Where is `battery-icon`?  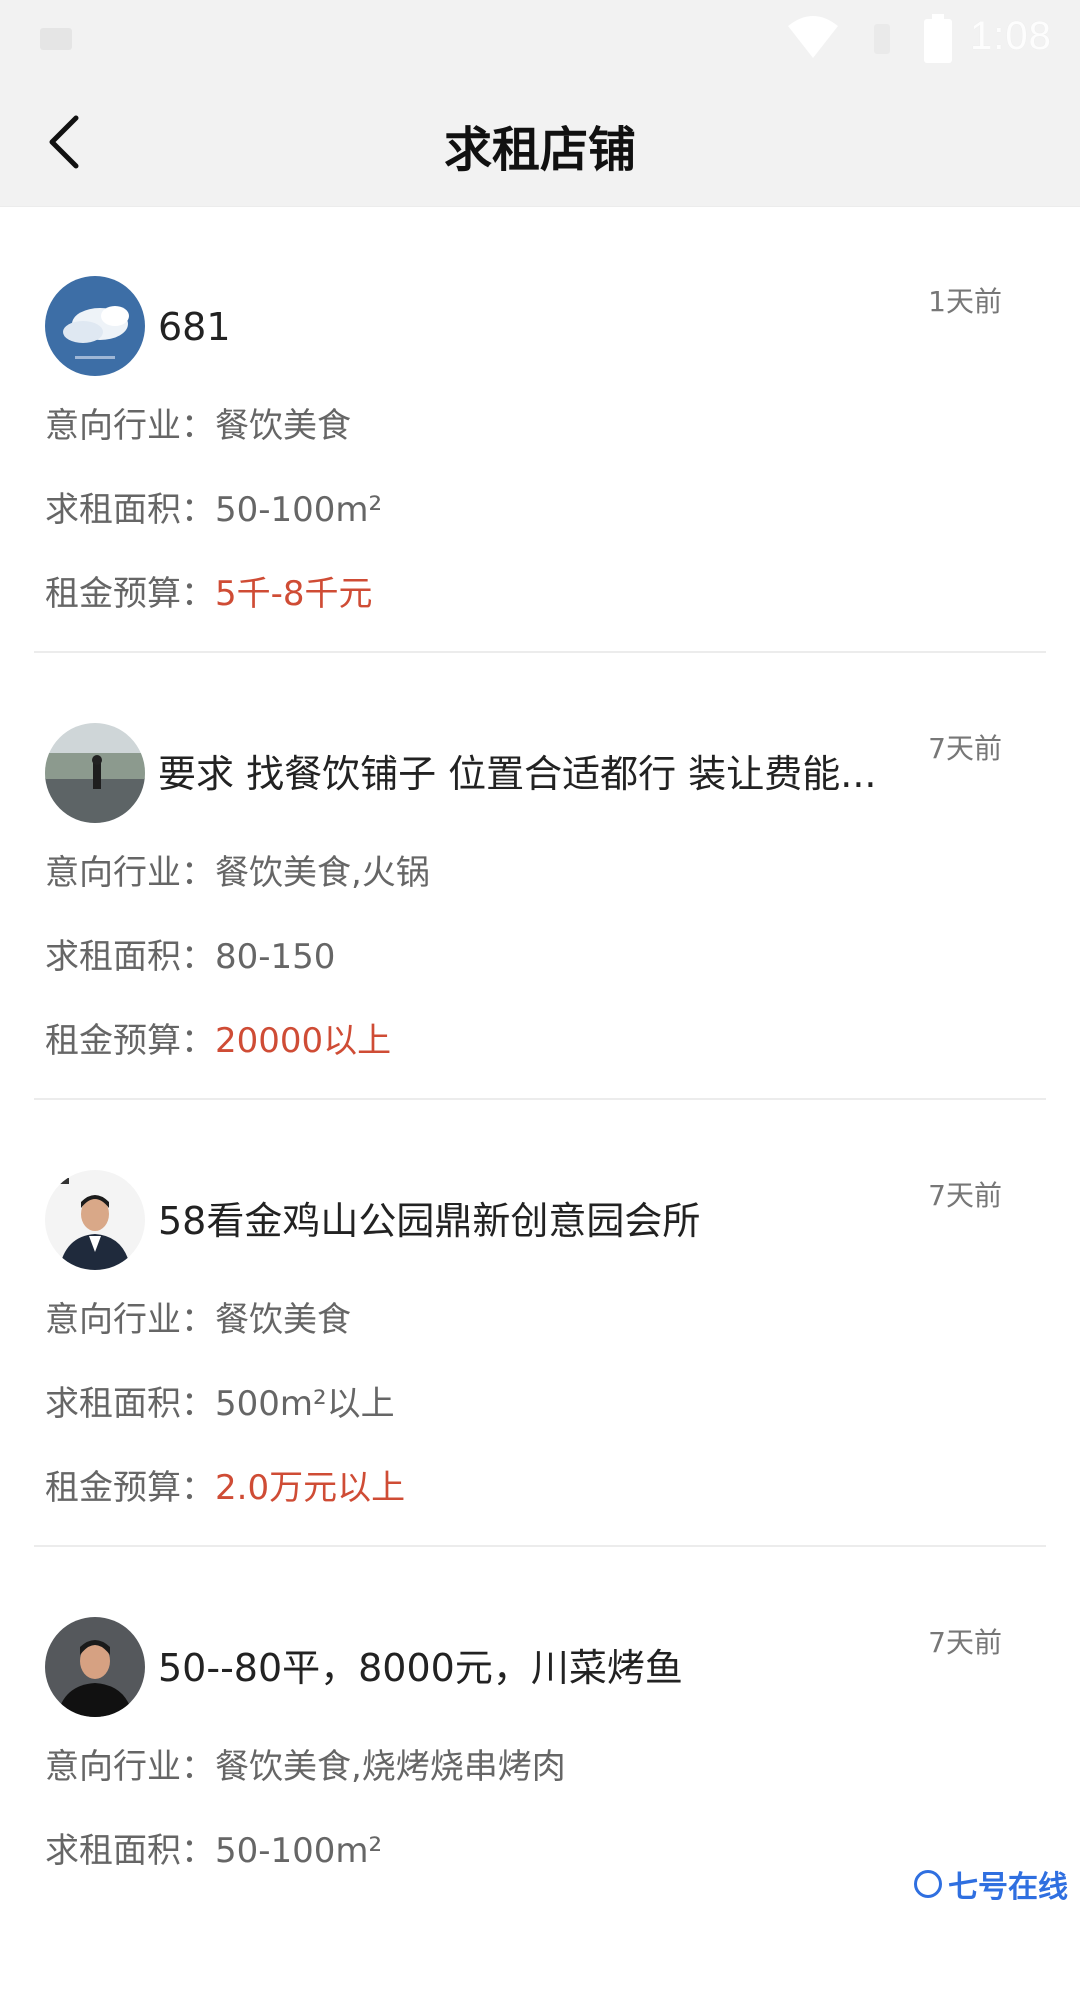
battery-icon is located at coordinates (938, 38).